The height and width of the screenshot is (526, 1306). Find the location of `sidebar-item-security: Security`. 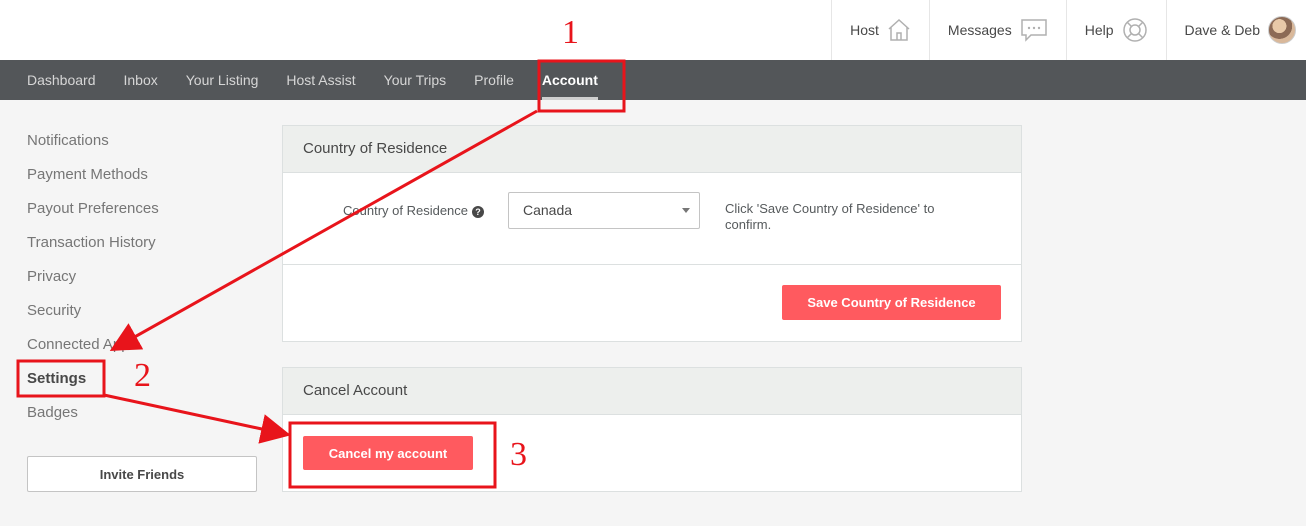

sidebar-item-security: Security is located at coordinates (147, 311).